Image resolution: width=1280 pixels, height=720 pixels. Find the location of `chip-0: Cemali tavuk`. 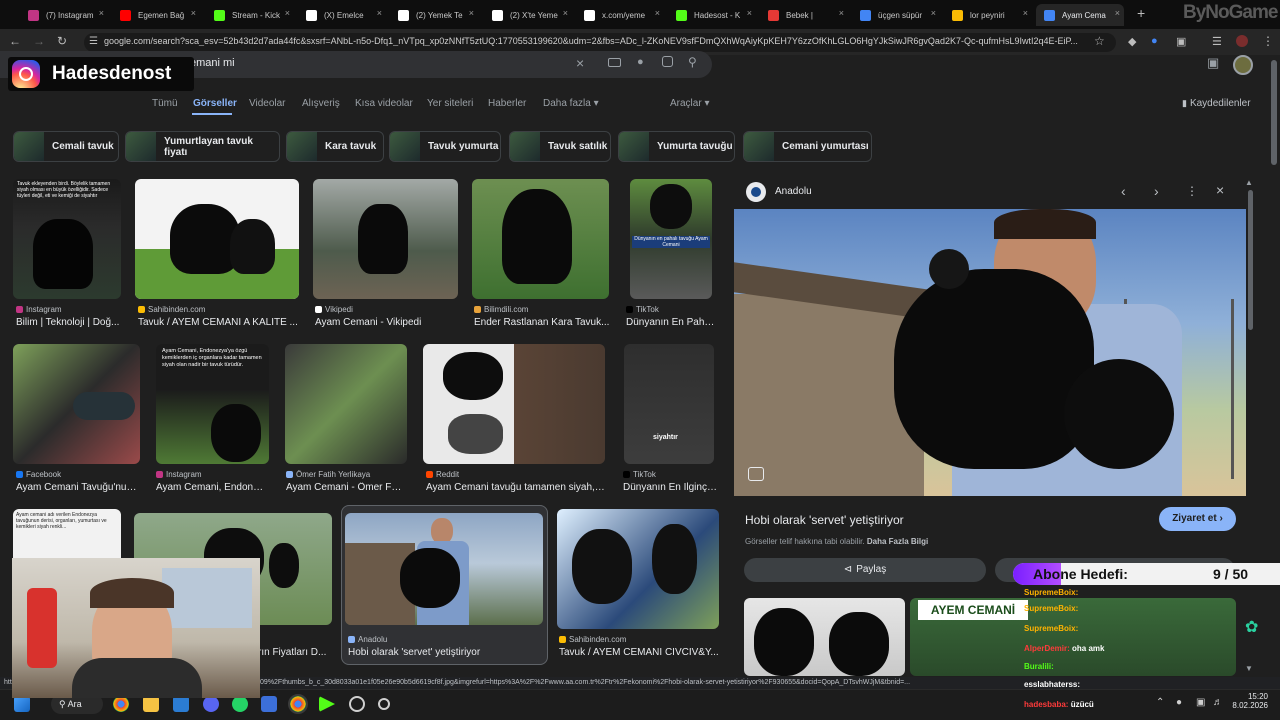

chip-0: Cemali tavuk is located at coordinates (66, 146).